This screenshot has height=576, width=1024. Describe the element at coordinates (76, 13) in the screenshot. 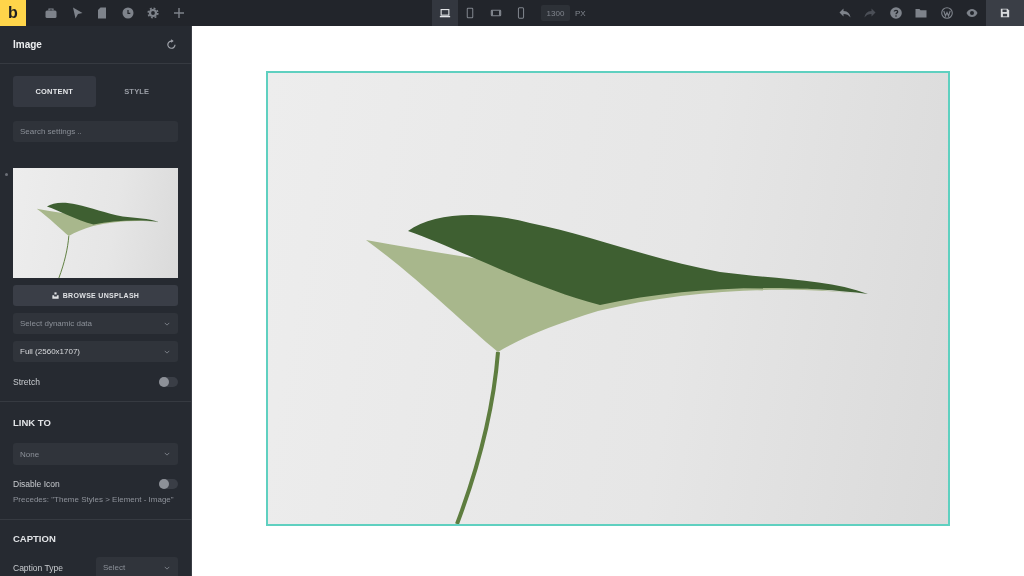

I see `cursor-icon` at that location.